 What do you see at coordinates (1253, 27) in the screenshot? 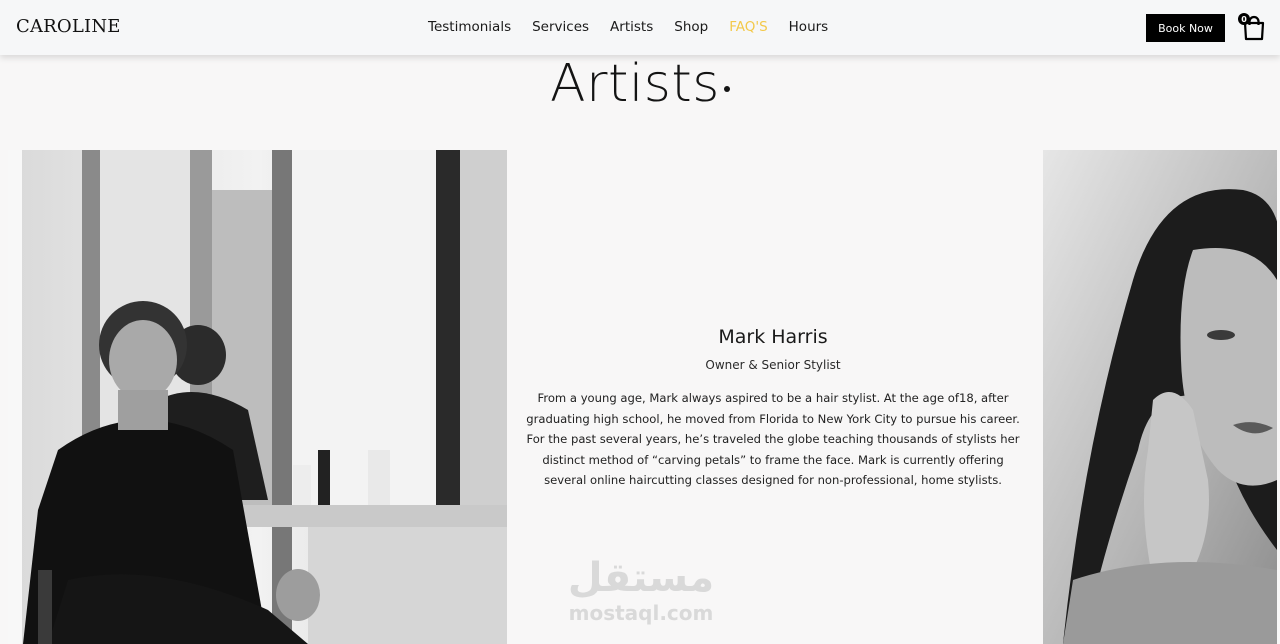
I see `cart-button: 0` at bounding box center [1253, 27].